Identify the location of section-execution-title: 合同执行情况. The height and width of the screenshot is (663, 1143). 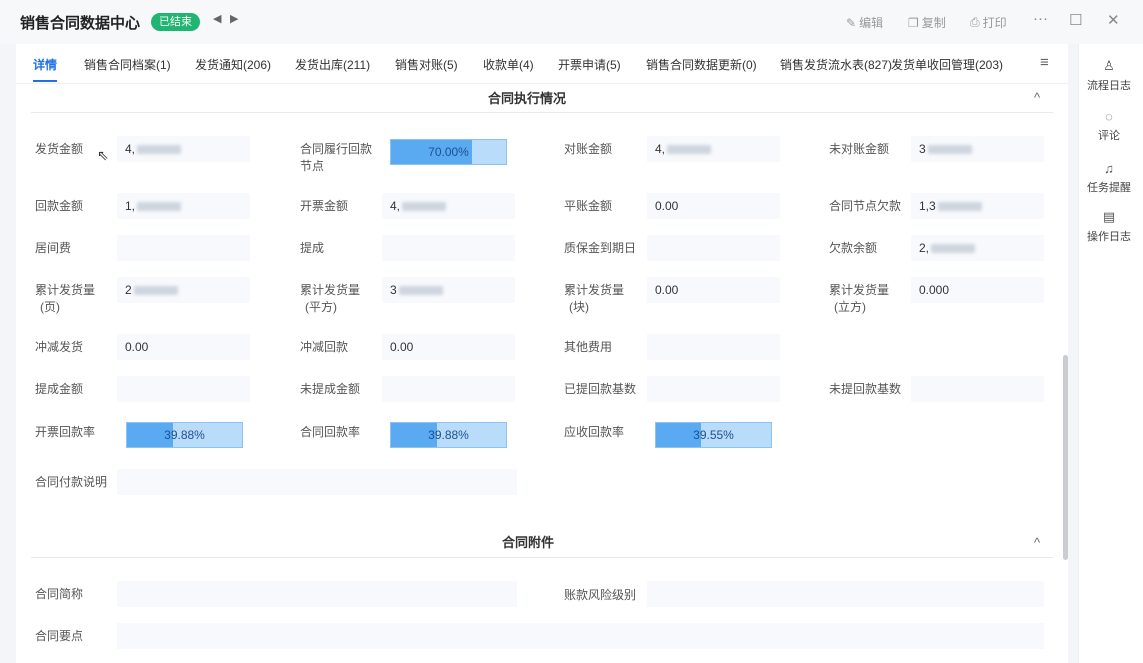
(527, 98).